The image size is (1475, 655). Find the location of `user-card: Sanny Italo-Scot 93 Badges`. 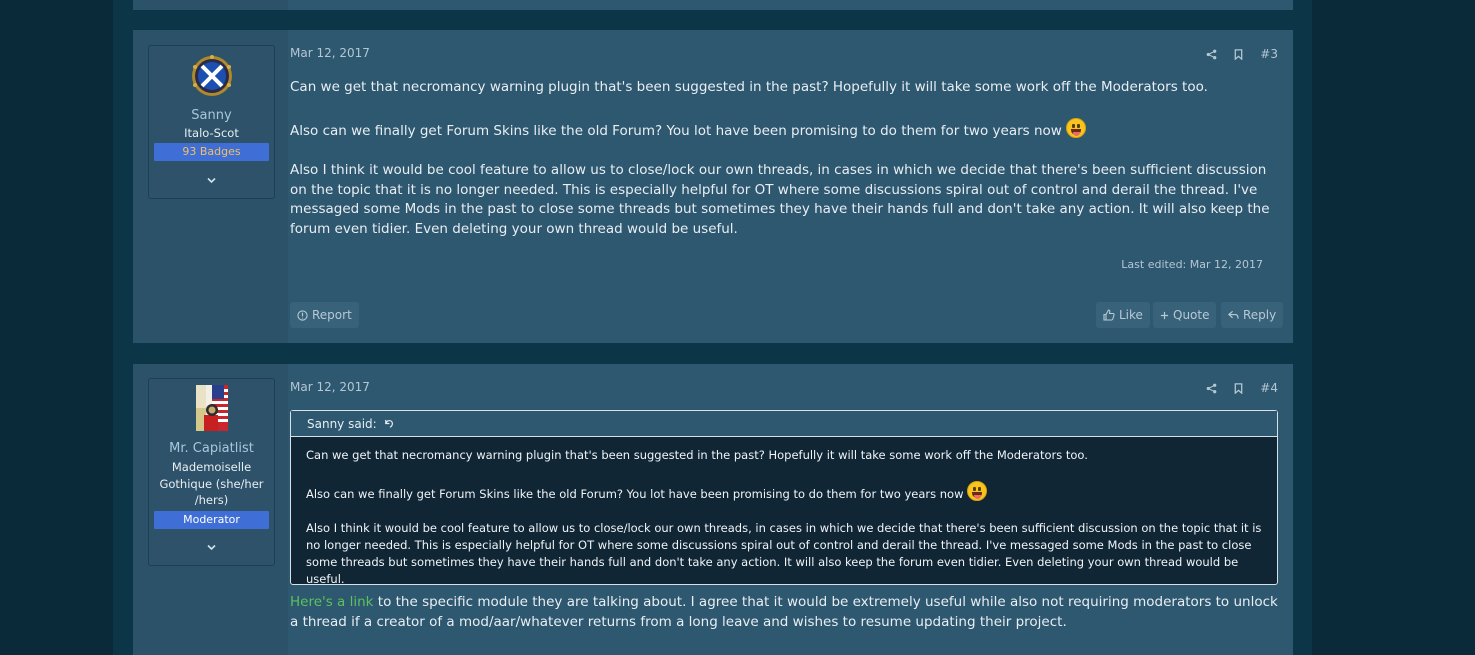

user-card: Sanny Italo-Scot 93 Badges is located at coordinates (211, 122).